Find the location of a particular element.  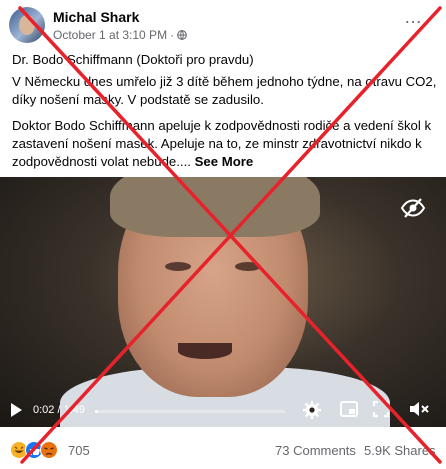

haha-reaction-icon is located at coordinates (19, 450).